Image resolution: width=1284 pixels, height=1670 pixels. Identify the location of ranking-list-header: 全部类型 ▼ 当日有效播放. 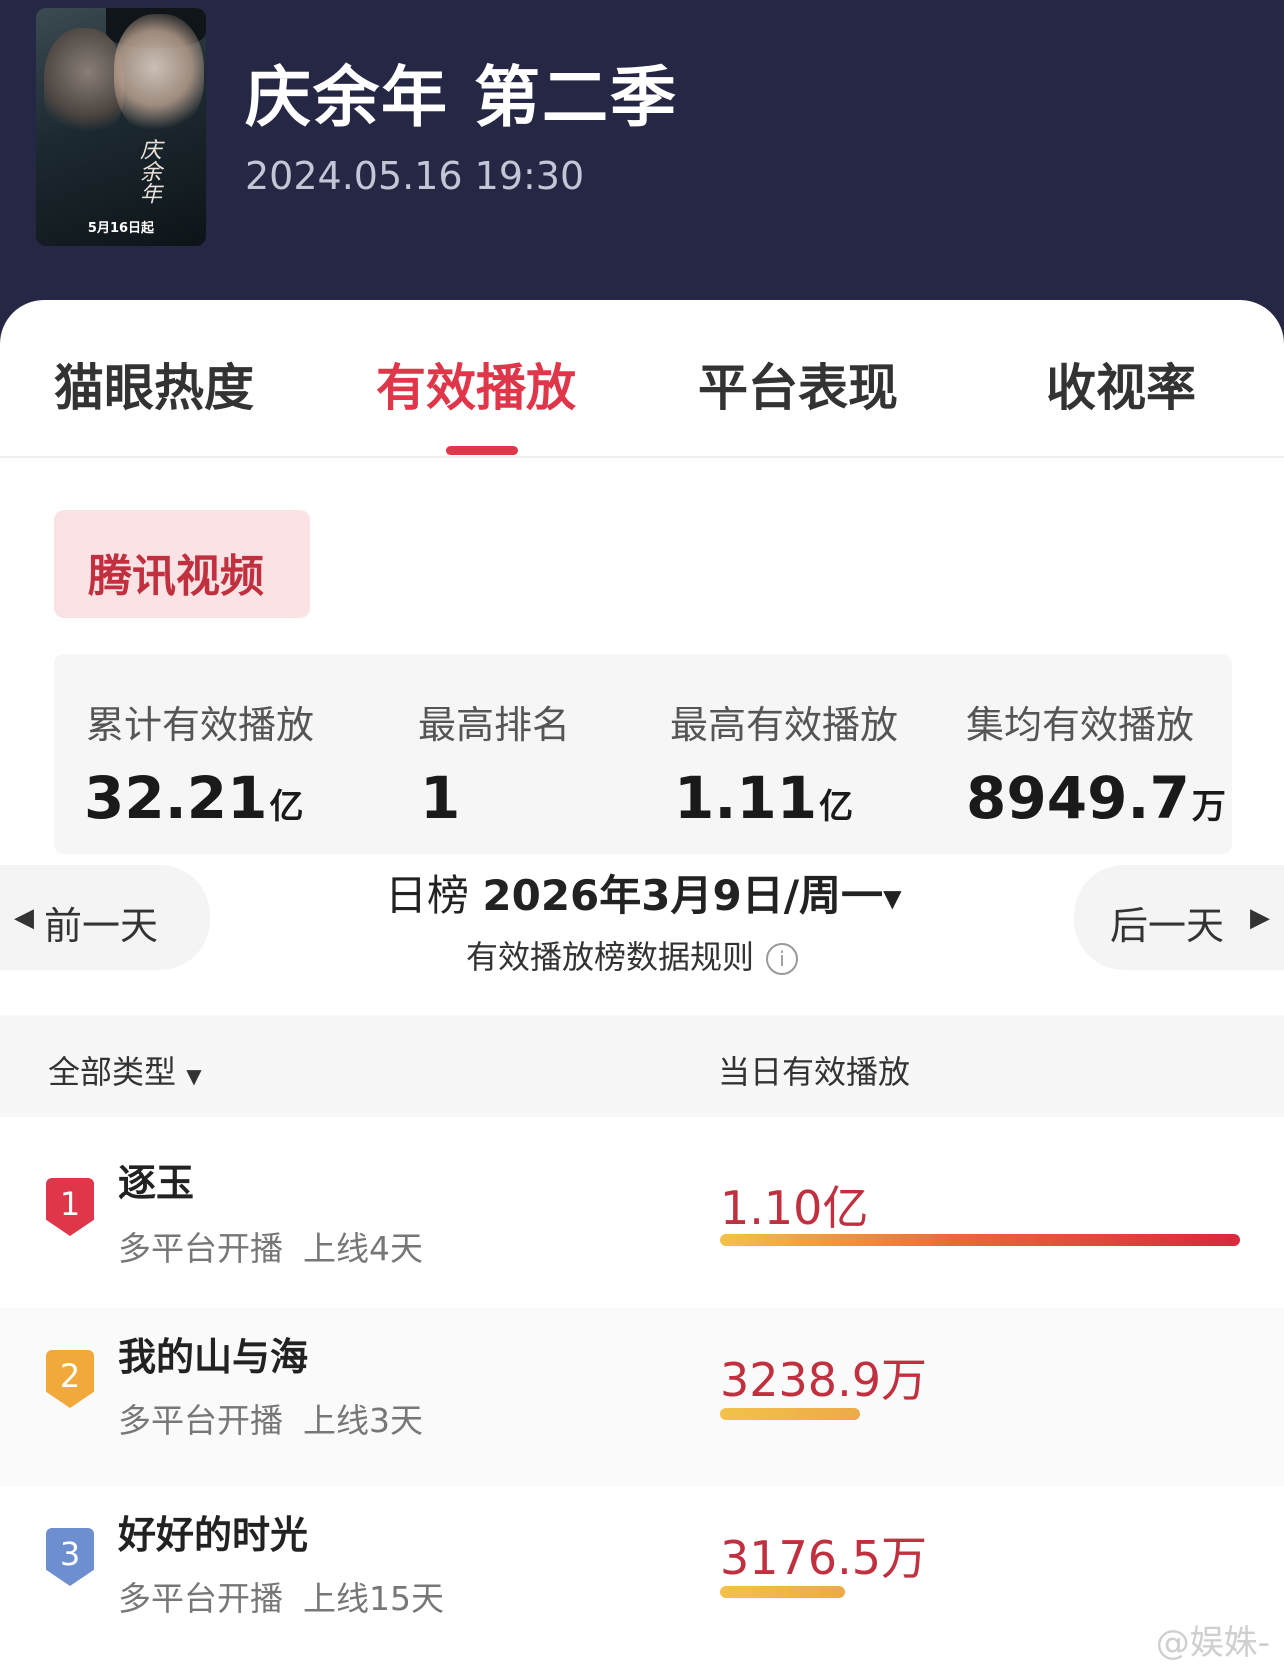
(642, 1066).